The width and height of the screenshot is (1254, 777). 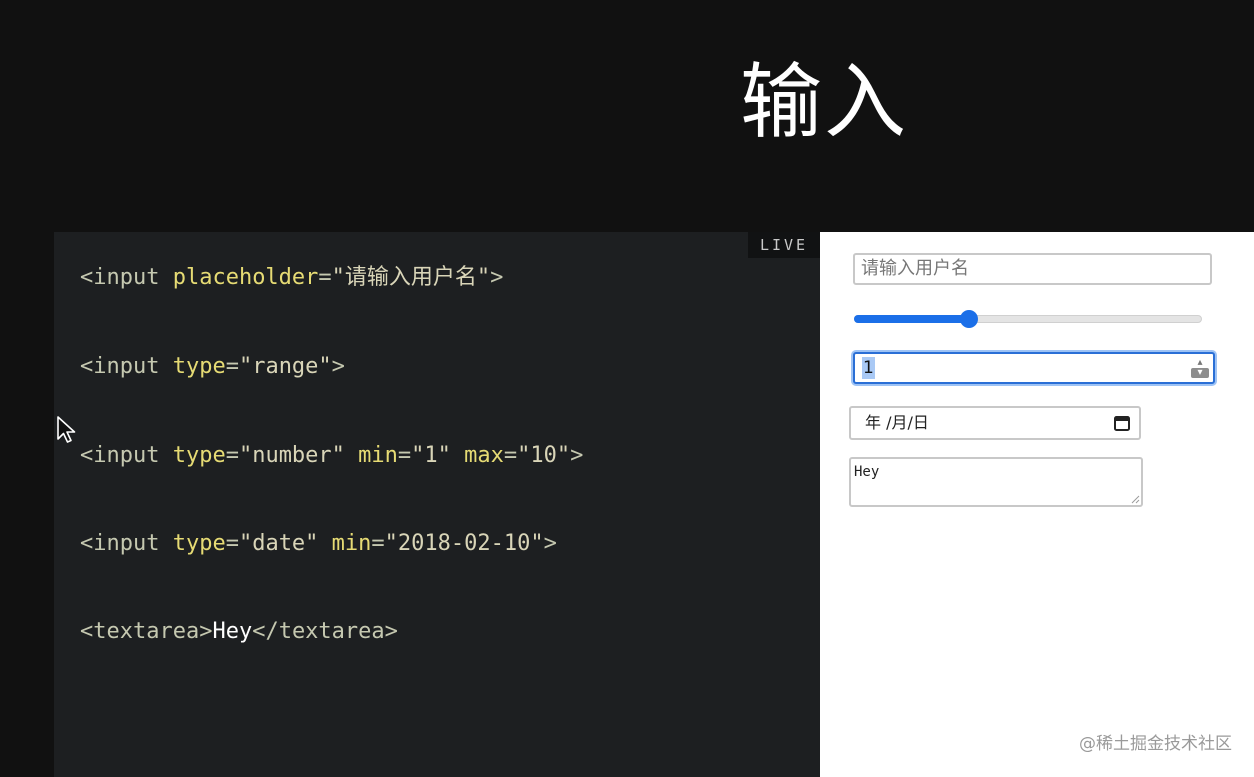 I want to click on number-stepper: ▴ ▾, so click(x=1200, y=368).